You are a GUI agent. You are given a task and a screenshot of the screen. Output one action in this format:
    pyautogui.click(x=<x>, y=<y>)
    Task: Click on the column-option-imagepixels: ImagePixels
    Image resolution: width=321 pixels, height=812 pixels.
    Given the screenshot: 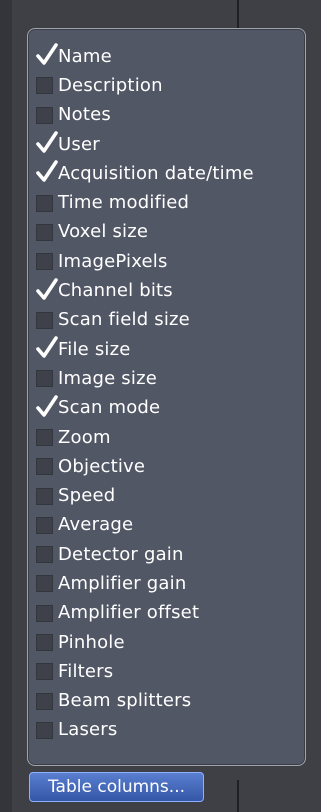 What is the action you would take?
    pyautogui.click(x=145, y=261)
    